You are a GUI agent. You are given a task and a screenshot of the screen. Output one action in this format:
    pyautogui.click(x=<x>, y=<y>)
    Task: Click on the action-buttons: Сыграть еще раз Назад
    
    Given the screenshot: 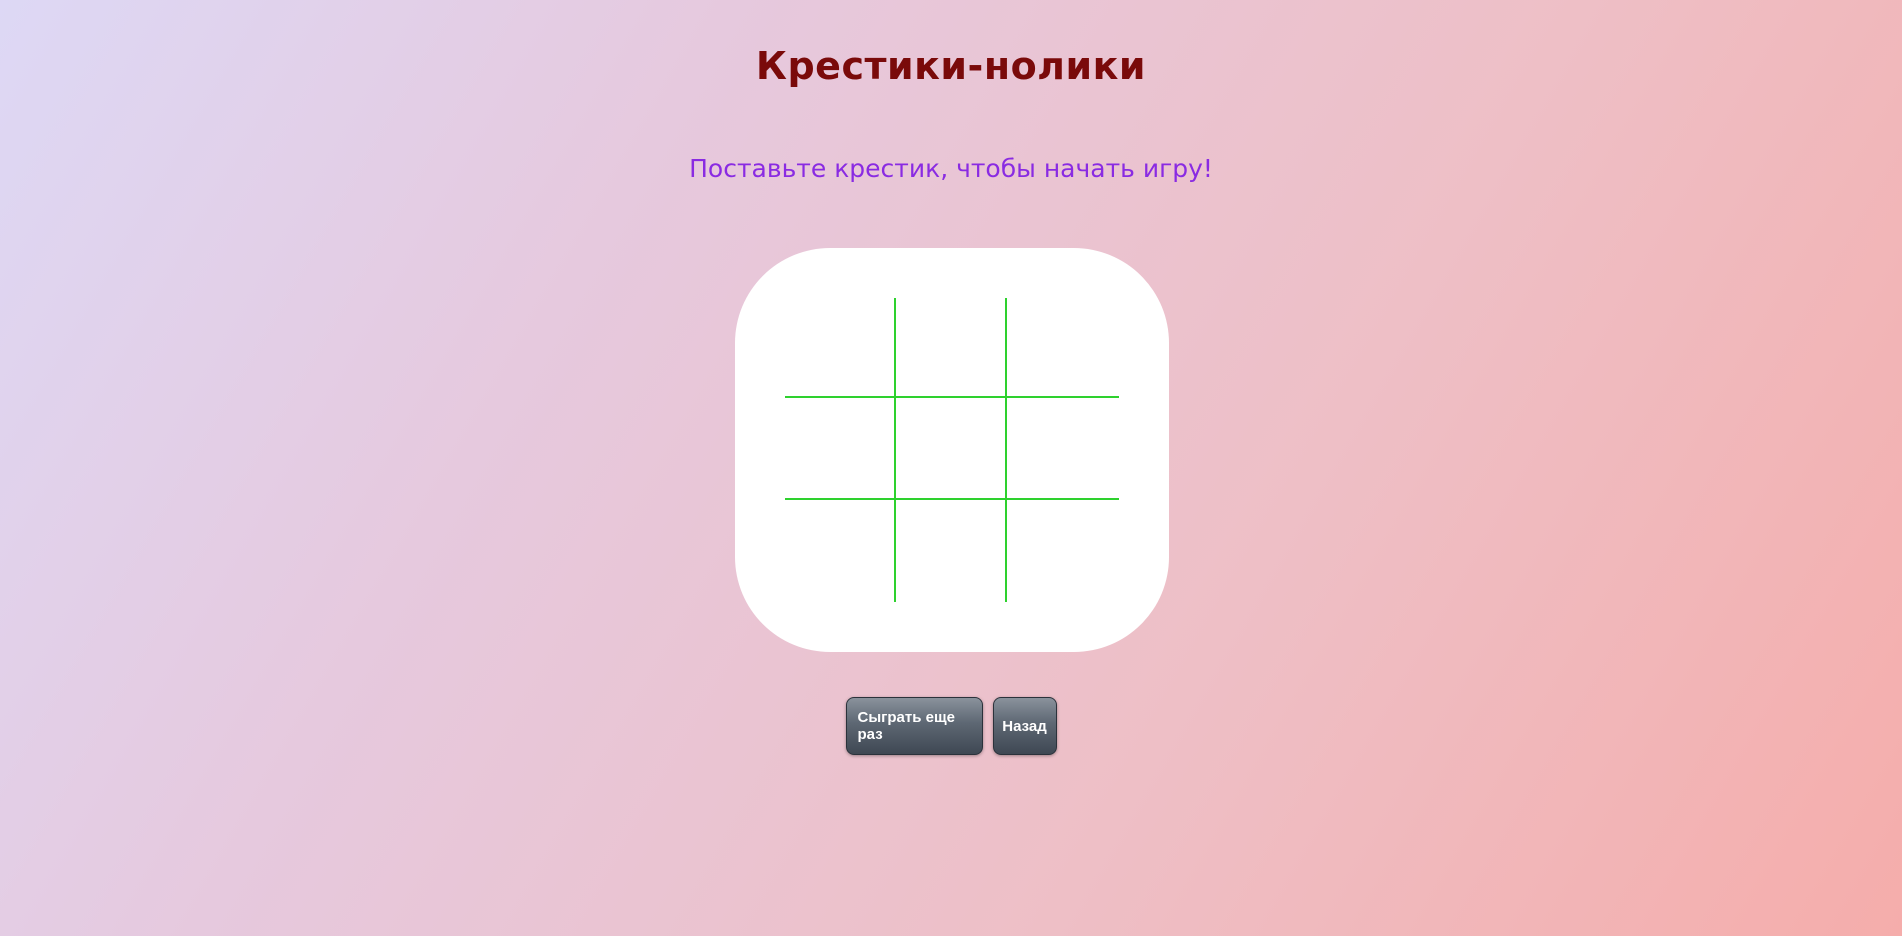 What is the action you would take?
    pyautogui.click(x=951, y=726)
    